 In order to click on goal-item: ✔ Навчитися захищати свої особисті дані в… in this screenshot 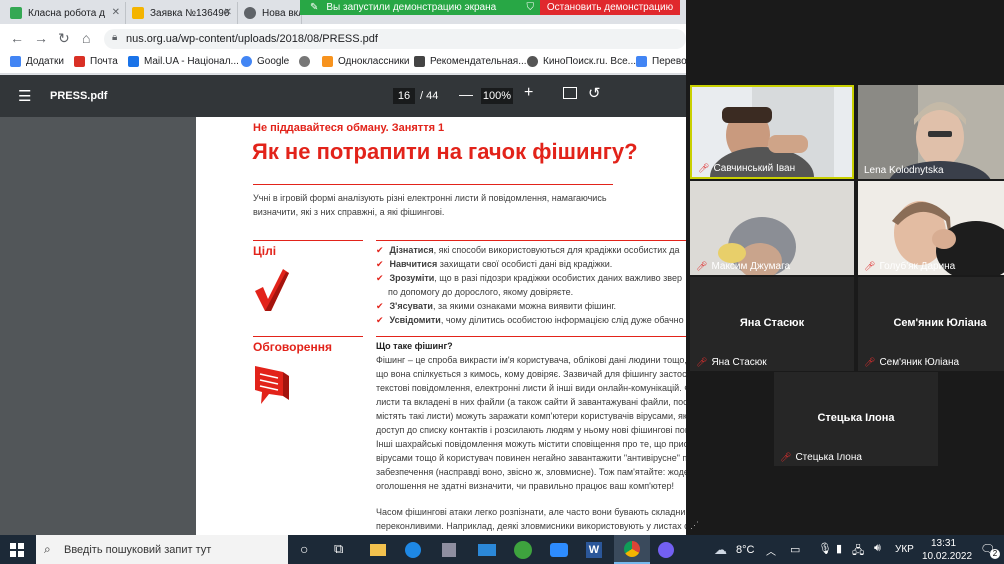, I will do `click(494, 264)`.